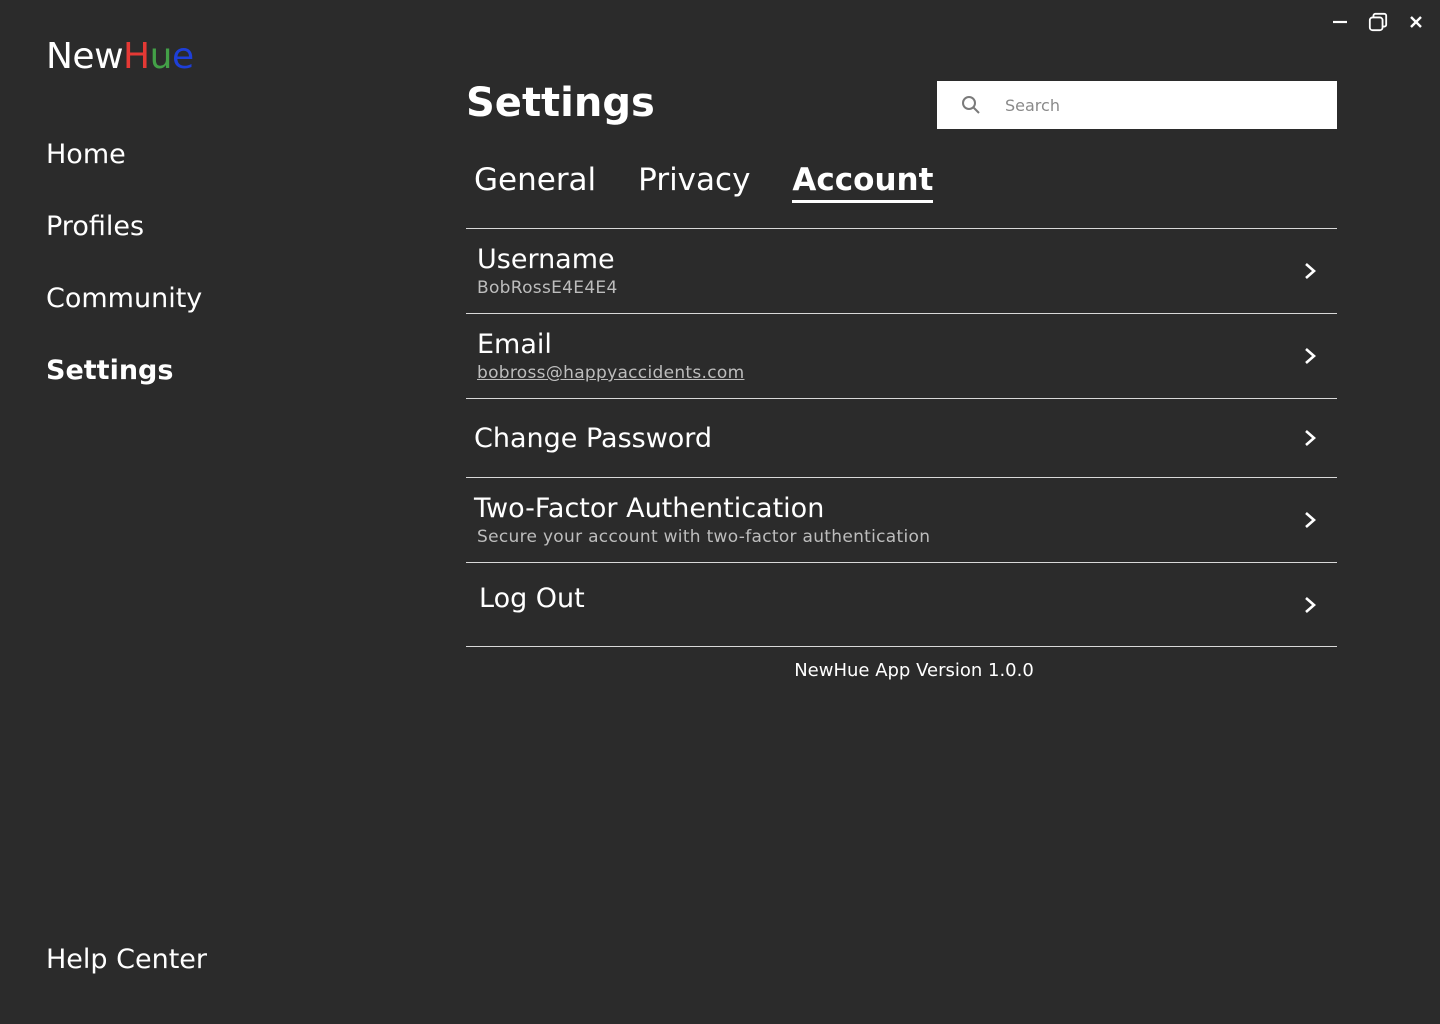 This screenshot has height=1024, width=1440. I want to click on tab-privacy: Privacy, so click(694, 182).